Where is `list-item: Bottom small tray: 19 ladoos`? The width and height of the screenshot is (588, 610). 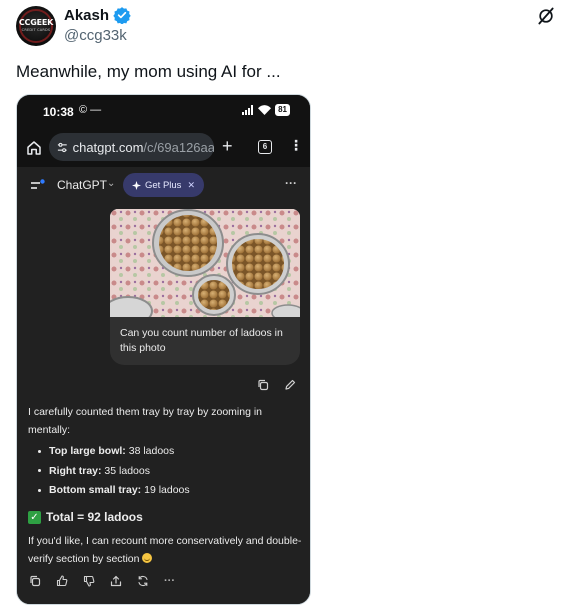
list-item: Bottom small tray: 19 ladoos is located at coordinates (165, 490).